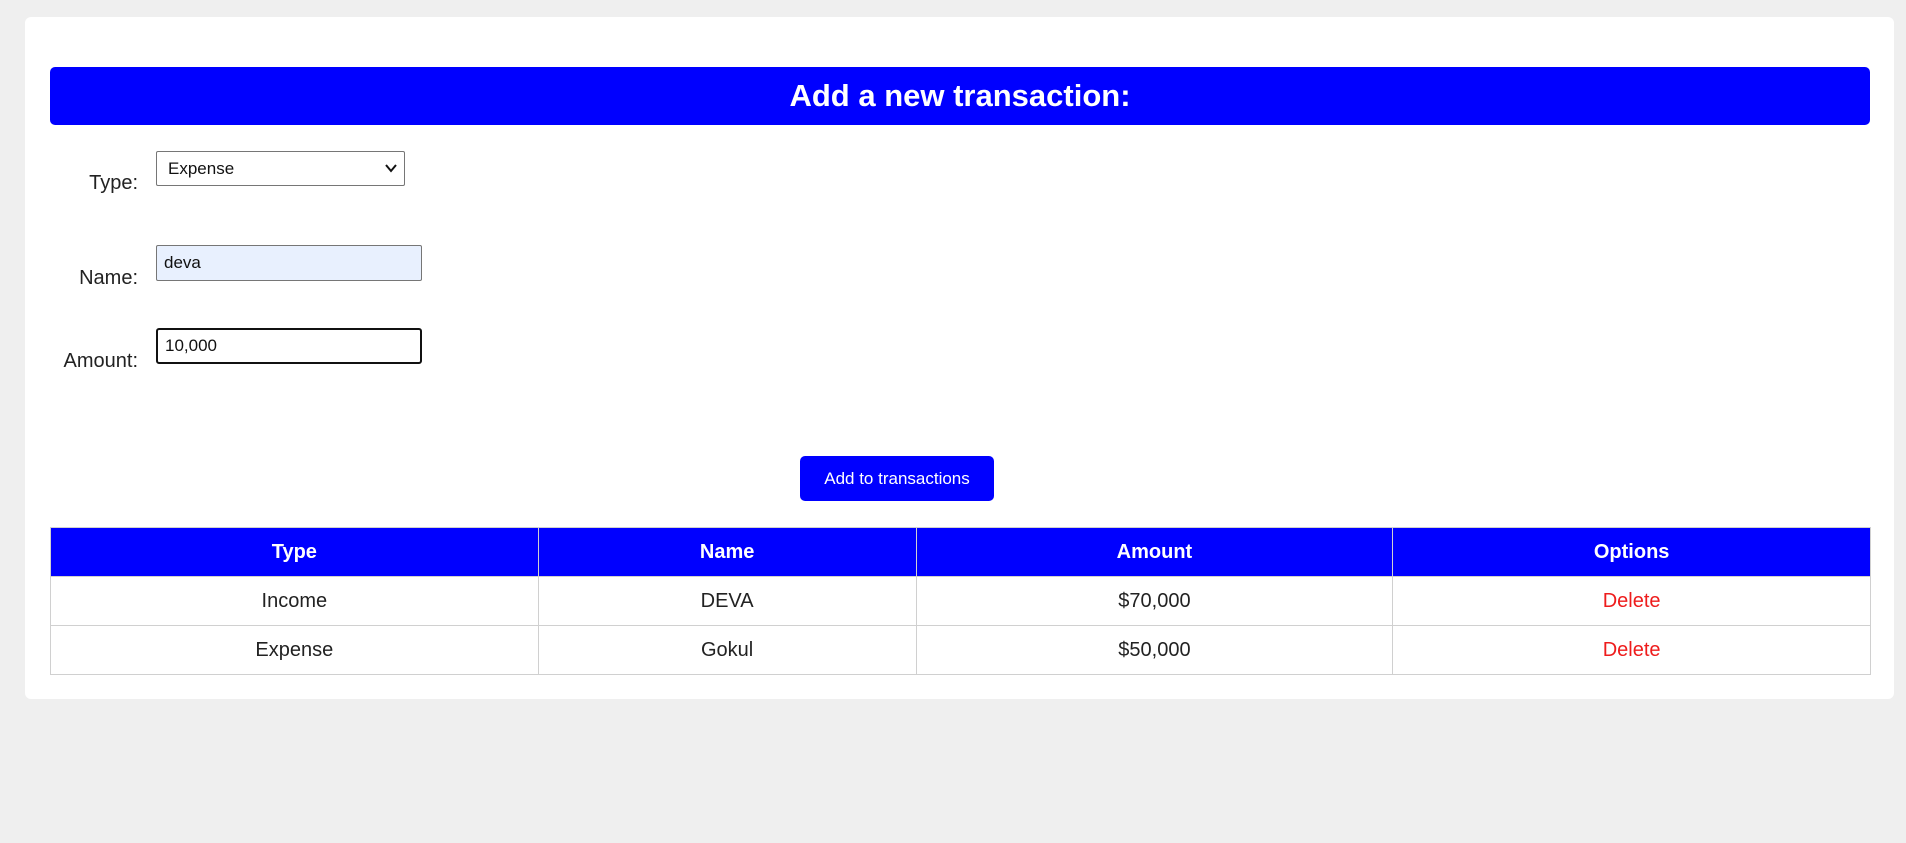  What do you see at coordinates (113, 183) in the screenshot?
I see `type-label: Type:` at bounding box center [113, 183].